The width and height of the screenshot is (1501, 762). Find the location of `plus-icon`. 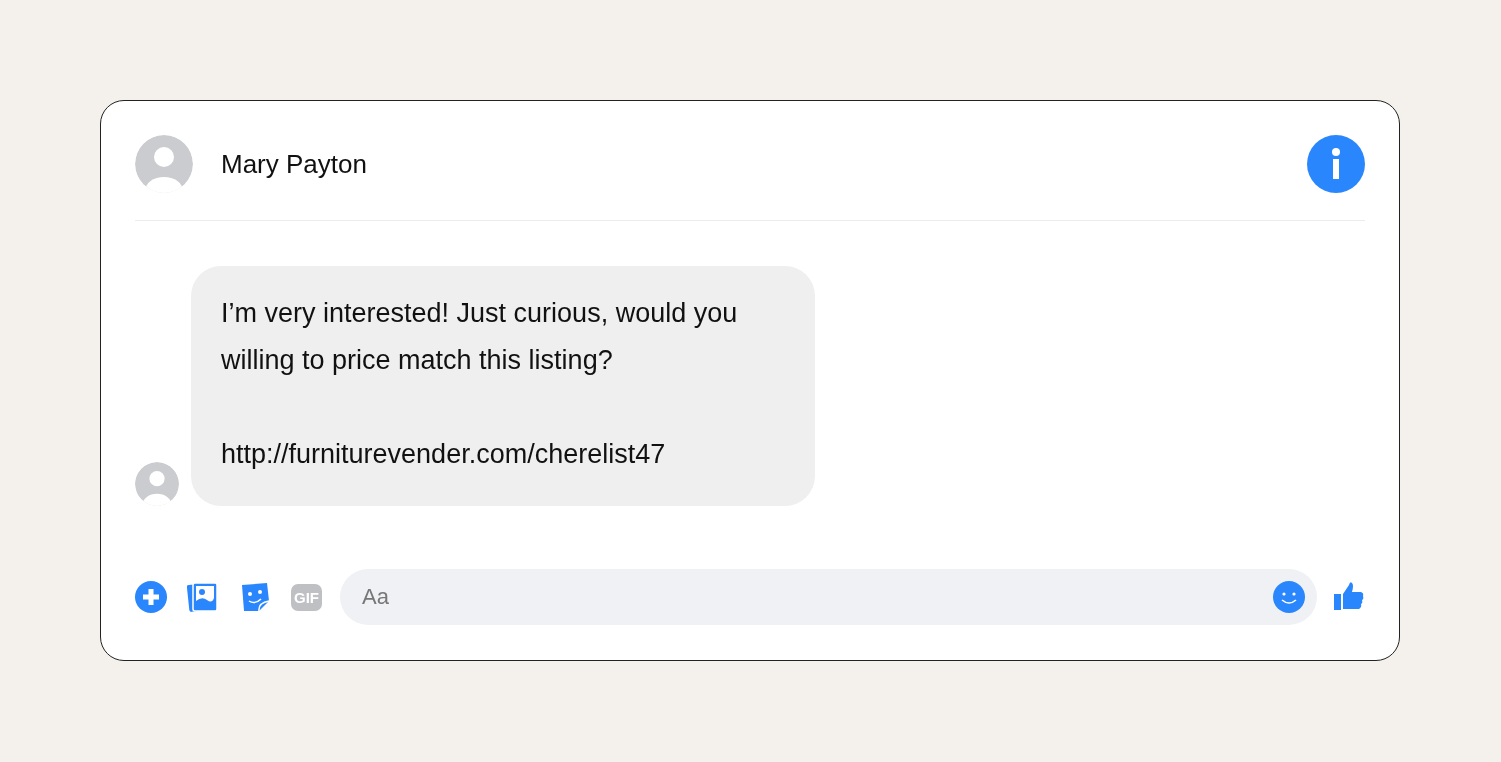

plus-icon is located at coordinates (151, 597).